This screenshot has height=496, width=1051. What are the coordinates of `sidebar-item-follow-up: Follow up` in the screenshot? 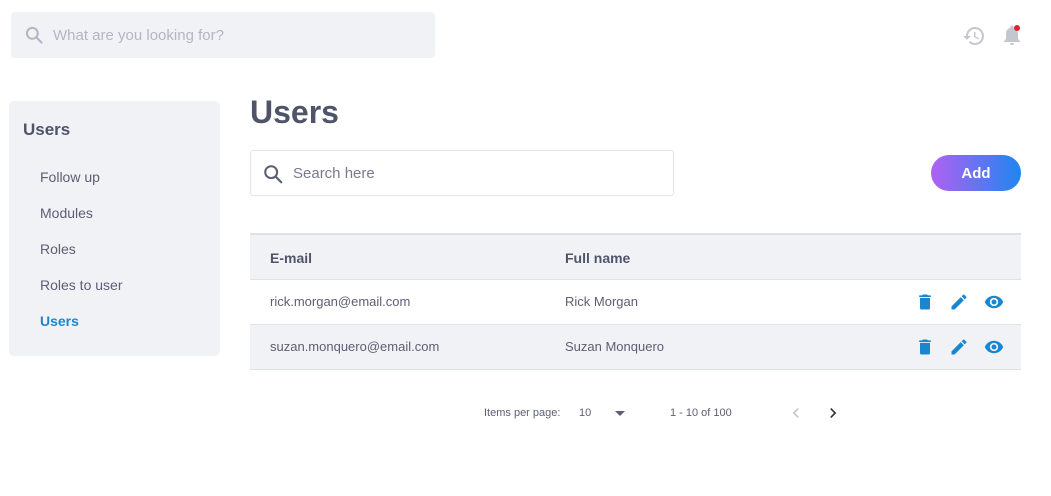 It's located at (81, 186).